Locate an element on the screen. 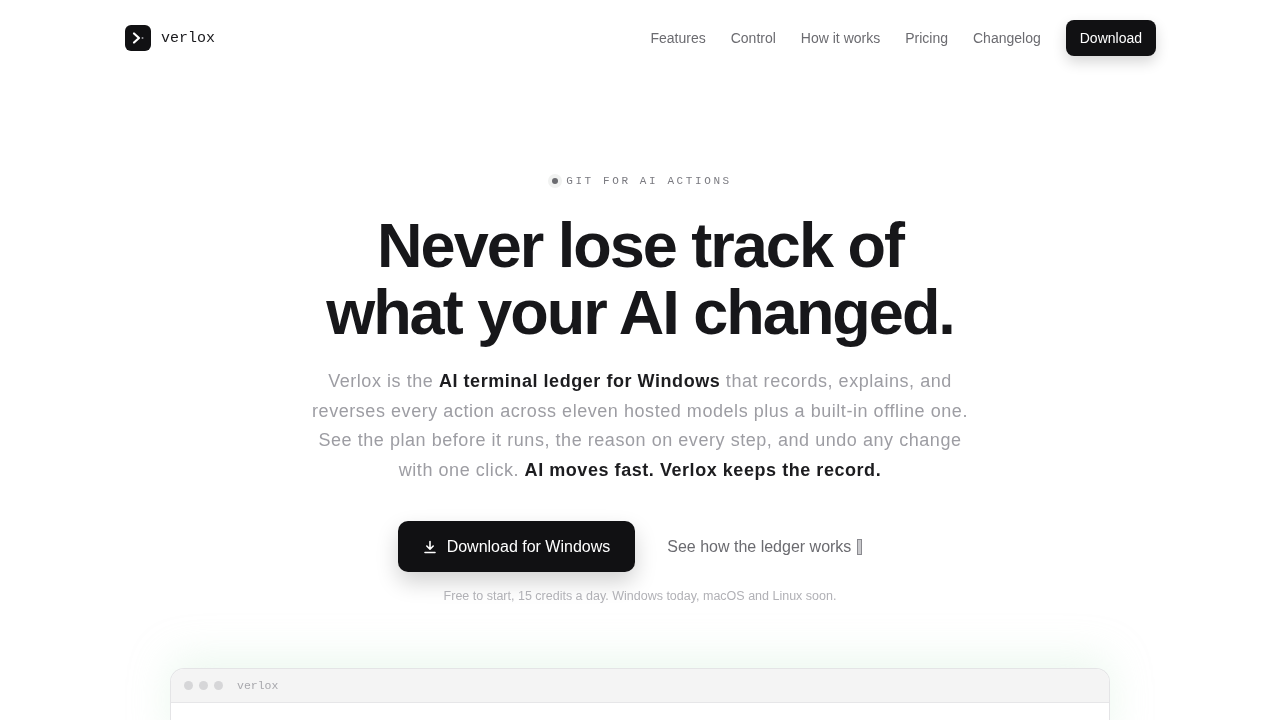 The width and height of the screenshot is (1280, 720). window-title: verlox is located at coordinates (258, 685).